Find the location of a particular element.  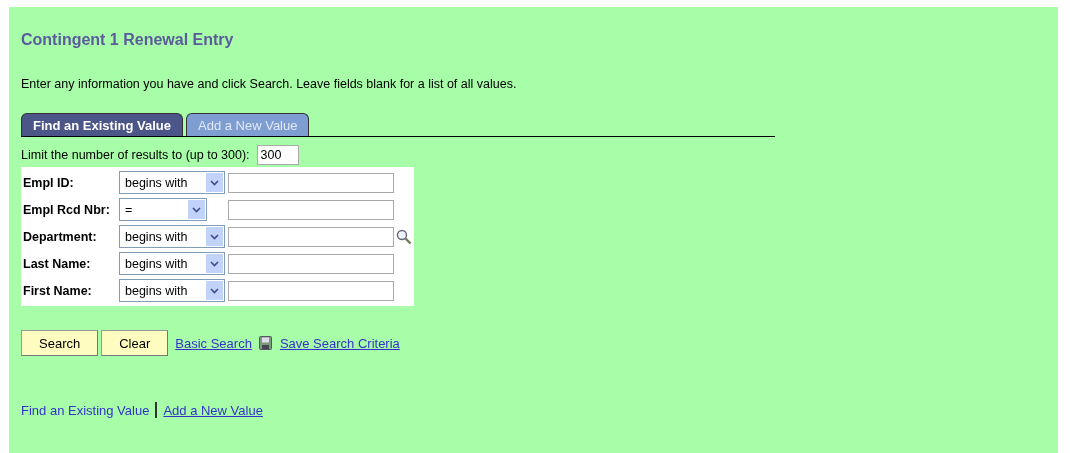

field-label: Empl Rcd Nbr: is located at coordinates (67, 209).